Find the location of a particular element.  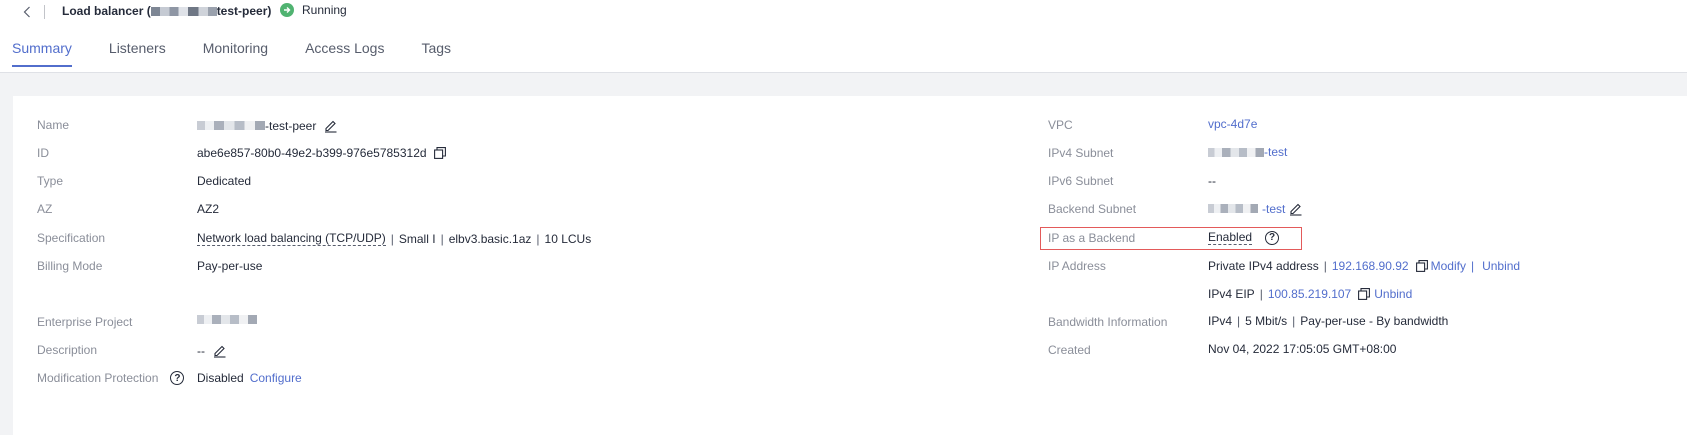

bandwidth-speed: 5 Mbit/s is located at coordinates (1266, 321).